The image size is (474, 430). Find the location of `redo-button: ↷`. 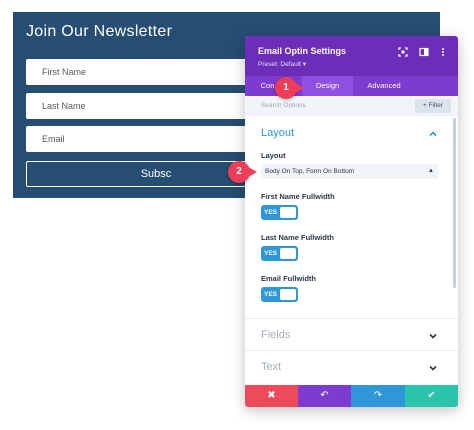

redo-button: ↷ is located at coordinates (378, 396).